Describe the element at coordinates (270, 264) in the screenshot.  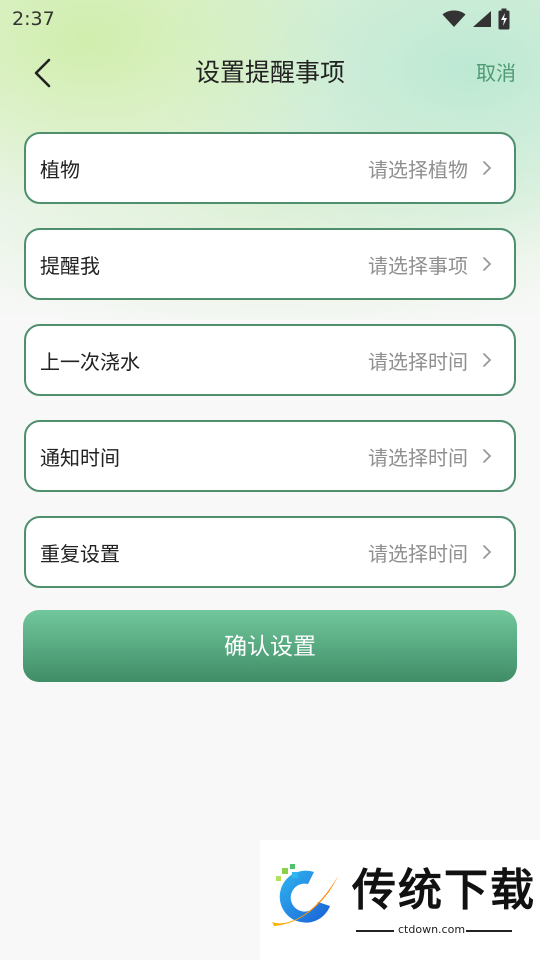
I see `form-row-remind-me: 提醒我 请选择事项` at that location.